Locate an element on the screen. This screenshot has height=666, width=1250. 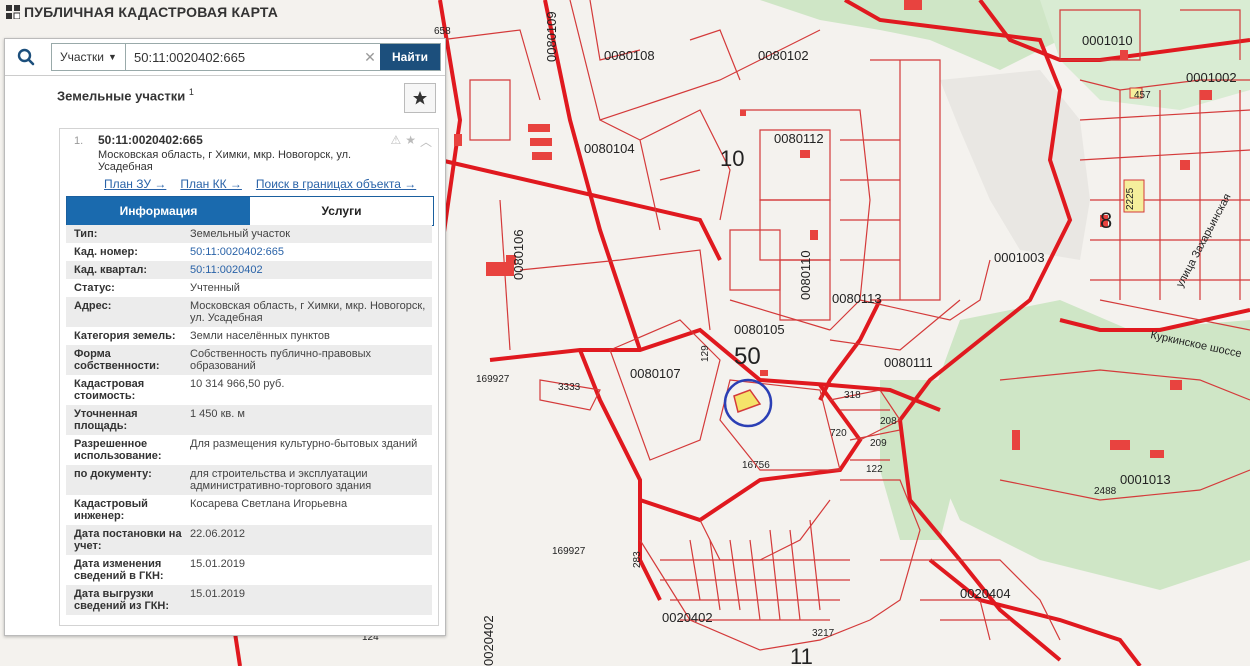
info-row: Статус: Учтенный is located at coordinates (249, 288).